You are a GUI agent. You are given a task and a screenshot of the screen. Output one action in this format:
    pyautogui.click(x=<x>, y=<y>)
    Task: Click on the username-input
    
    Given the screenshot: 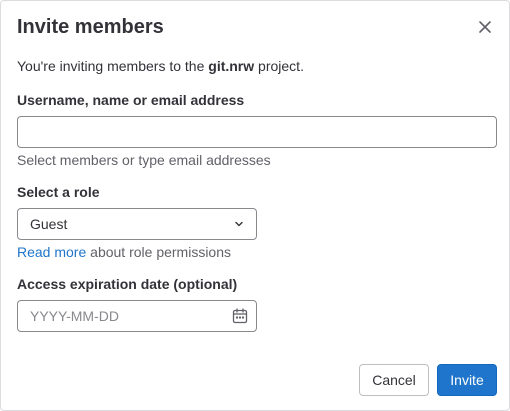 What is the action you would take?
    pyautogui.click(x=257, y=132)
    